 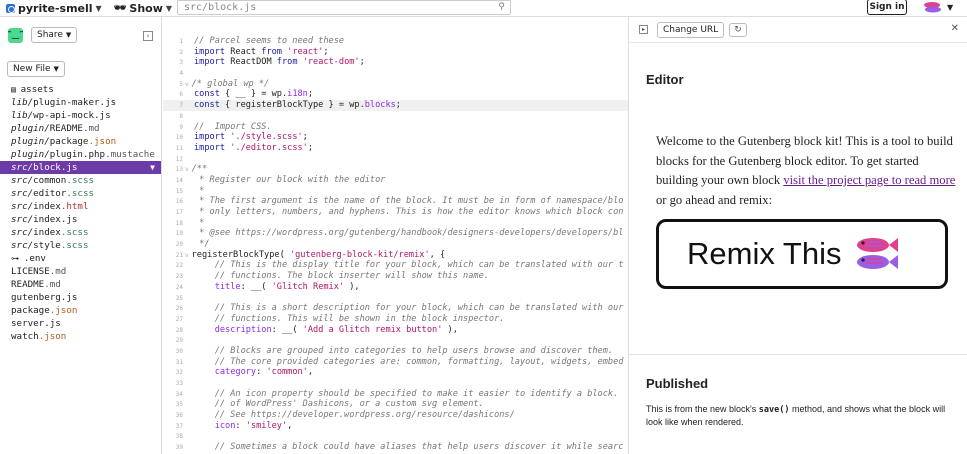 I want to click on file-item: src/index.html, so click(x=80, y=206).